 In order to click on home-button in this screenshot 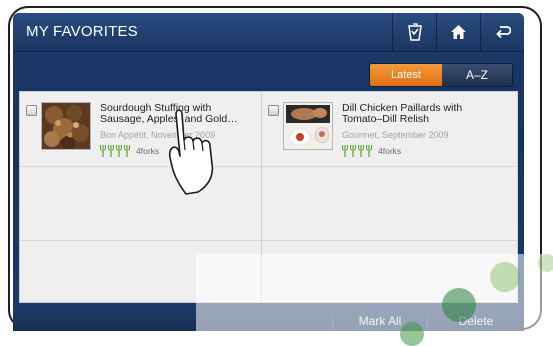, I will do `click(458, 32)`.